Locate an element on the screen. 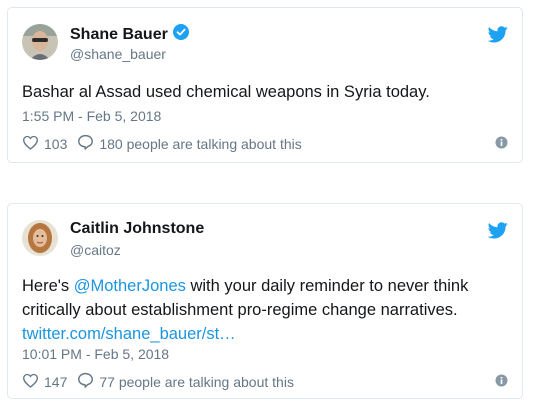 This screenshot has height=407, width=535. author-name-text: Caitlin Johnstone is located at coordinates (137, 229).